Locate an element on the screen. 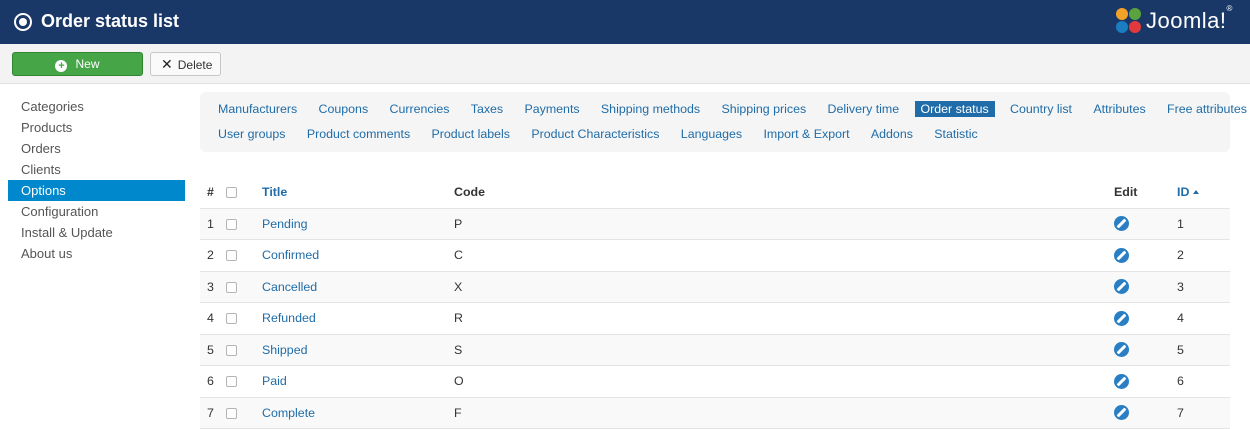 Image resolution: width=1250 pixels, height=429 pixels. table-row: 5 Shipped S 5 is located at coordinates (715, 350).